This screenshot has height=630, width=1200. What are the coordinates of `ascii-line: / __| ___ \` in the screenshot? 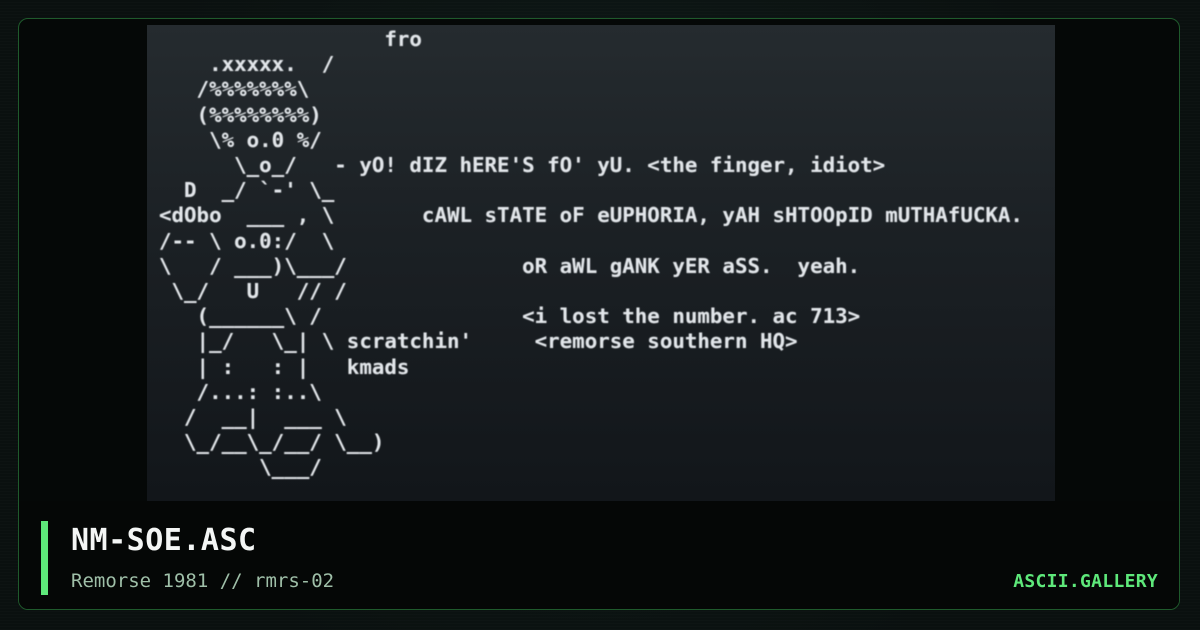 It's located at (253, 417).